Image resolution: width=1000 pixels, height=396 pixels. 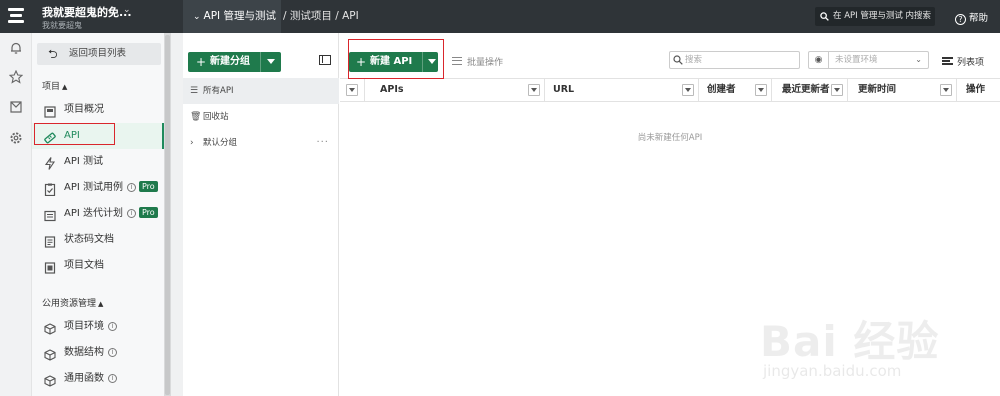 I want to click on column-header-updater: 最近更新者, so click(x=806, y=90).